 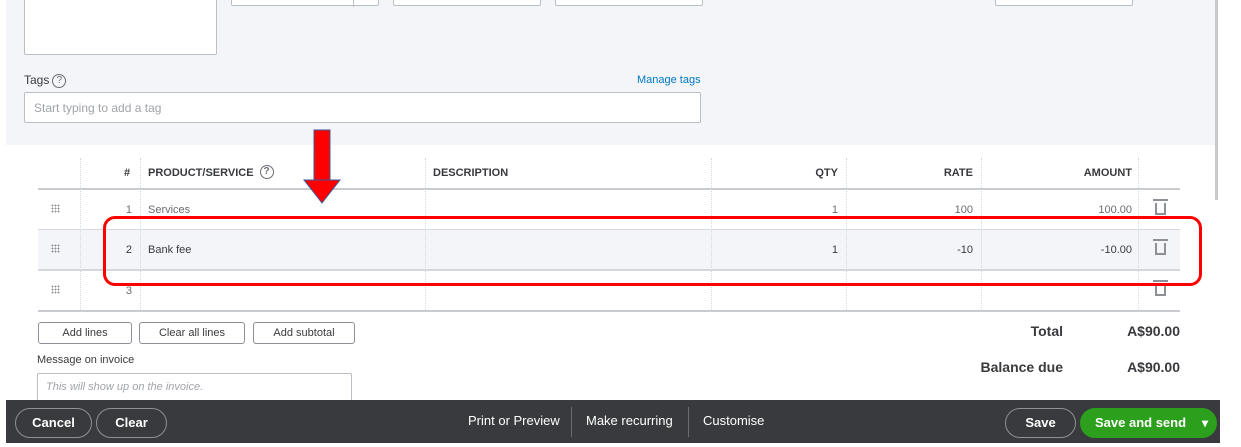 I want to click on row-rate: 100, so click(x=909, y=210).